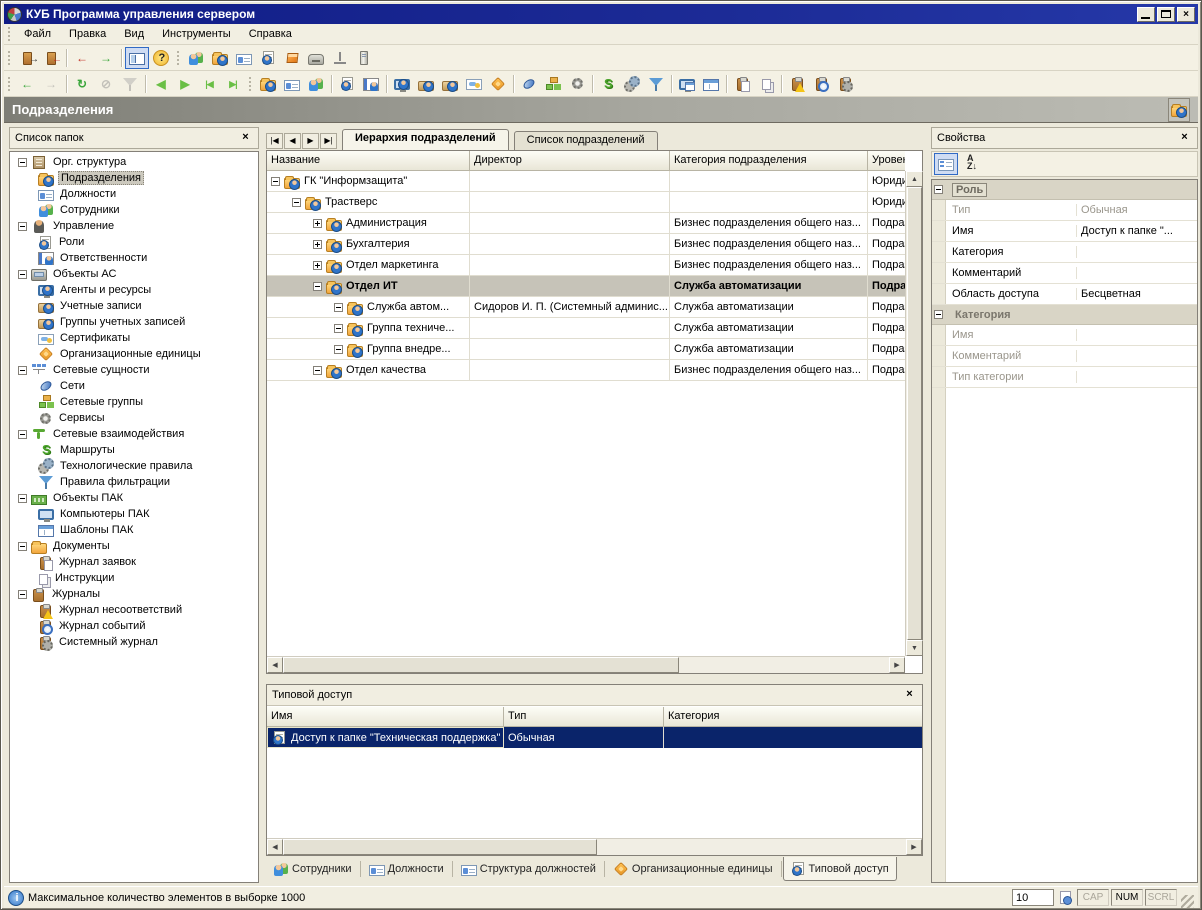 This screenshot has width=1202, height=910. I want to click on department-row: ГК "Информзащита" Юридиче, so click(586, 181).